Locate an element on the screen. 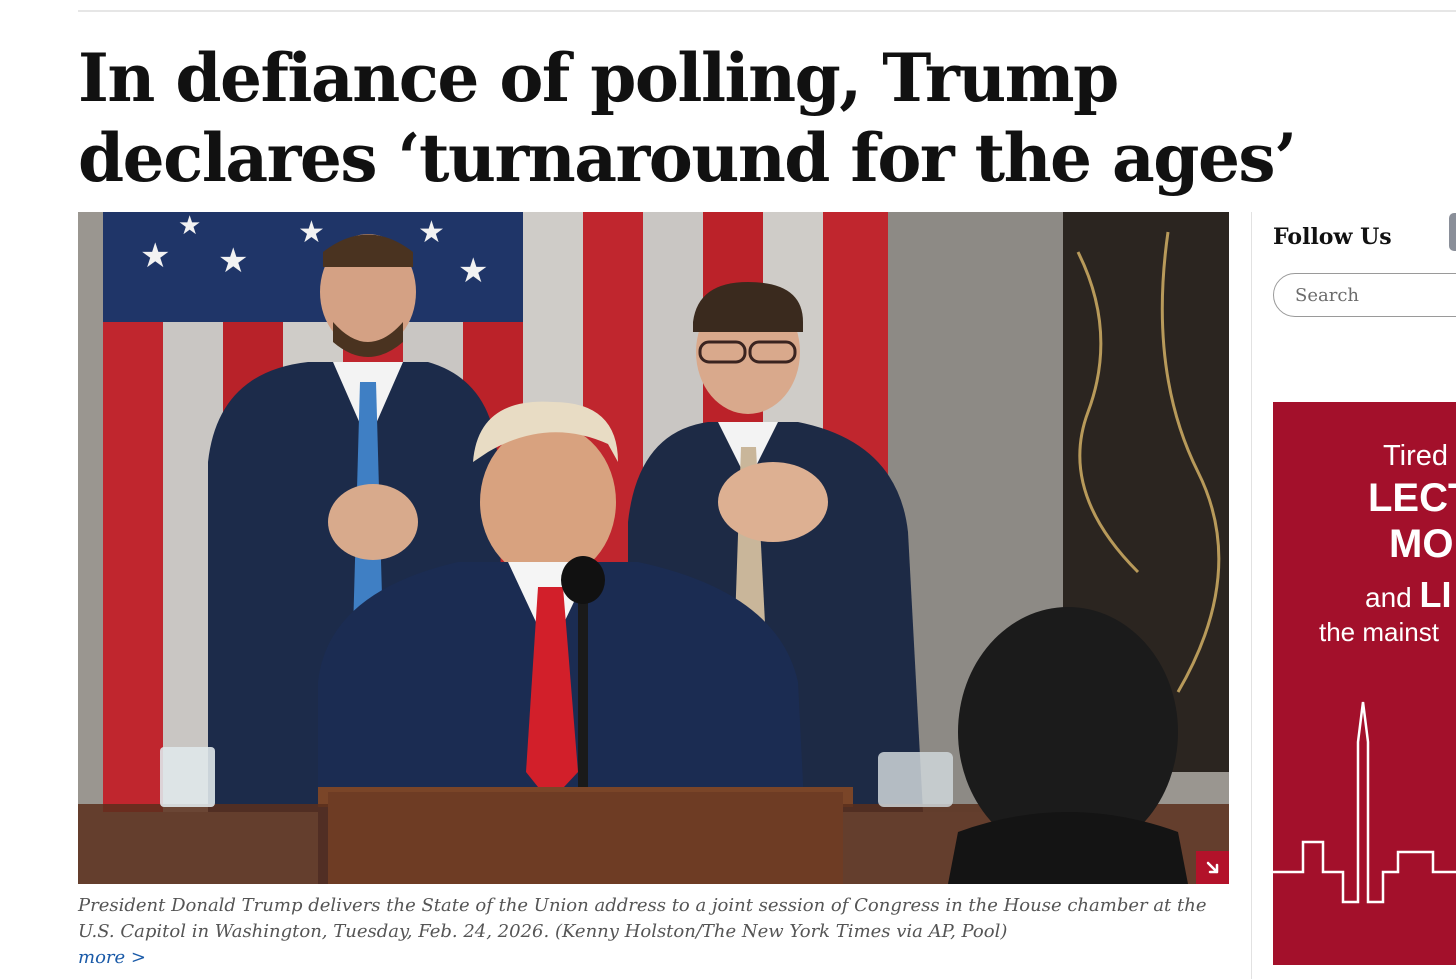  expand-photo-button is located at coordinates (1212, 867).